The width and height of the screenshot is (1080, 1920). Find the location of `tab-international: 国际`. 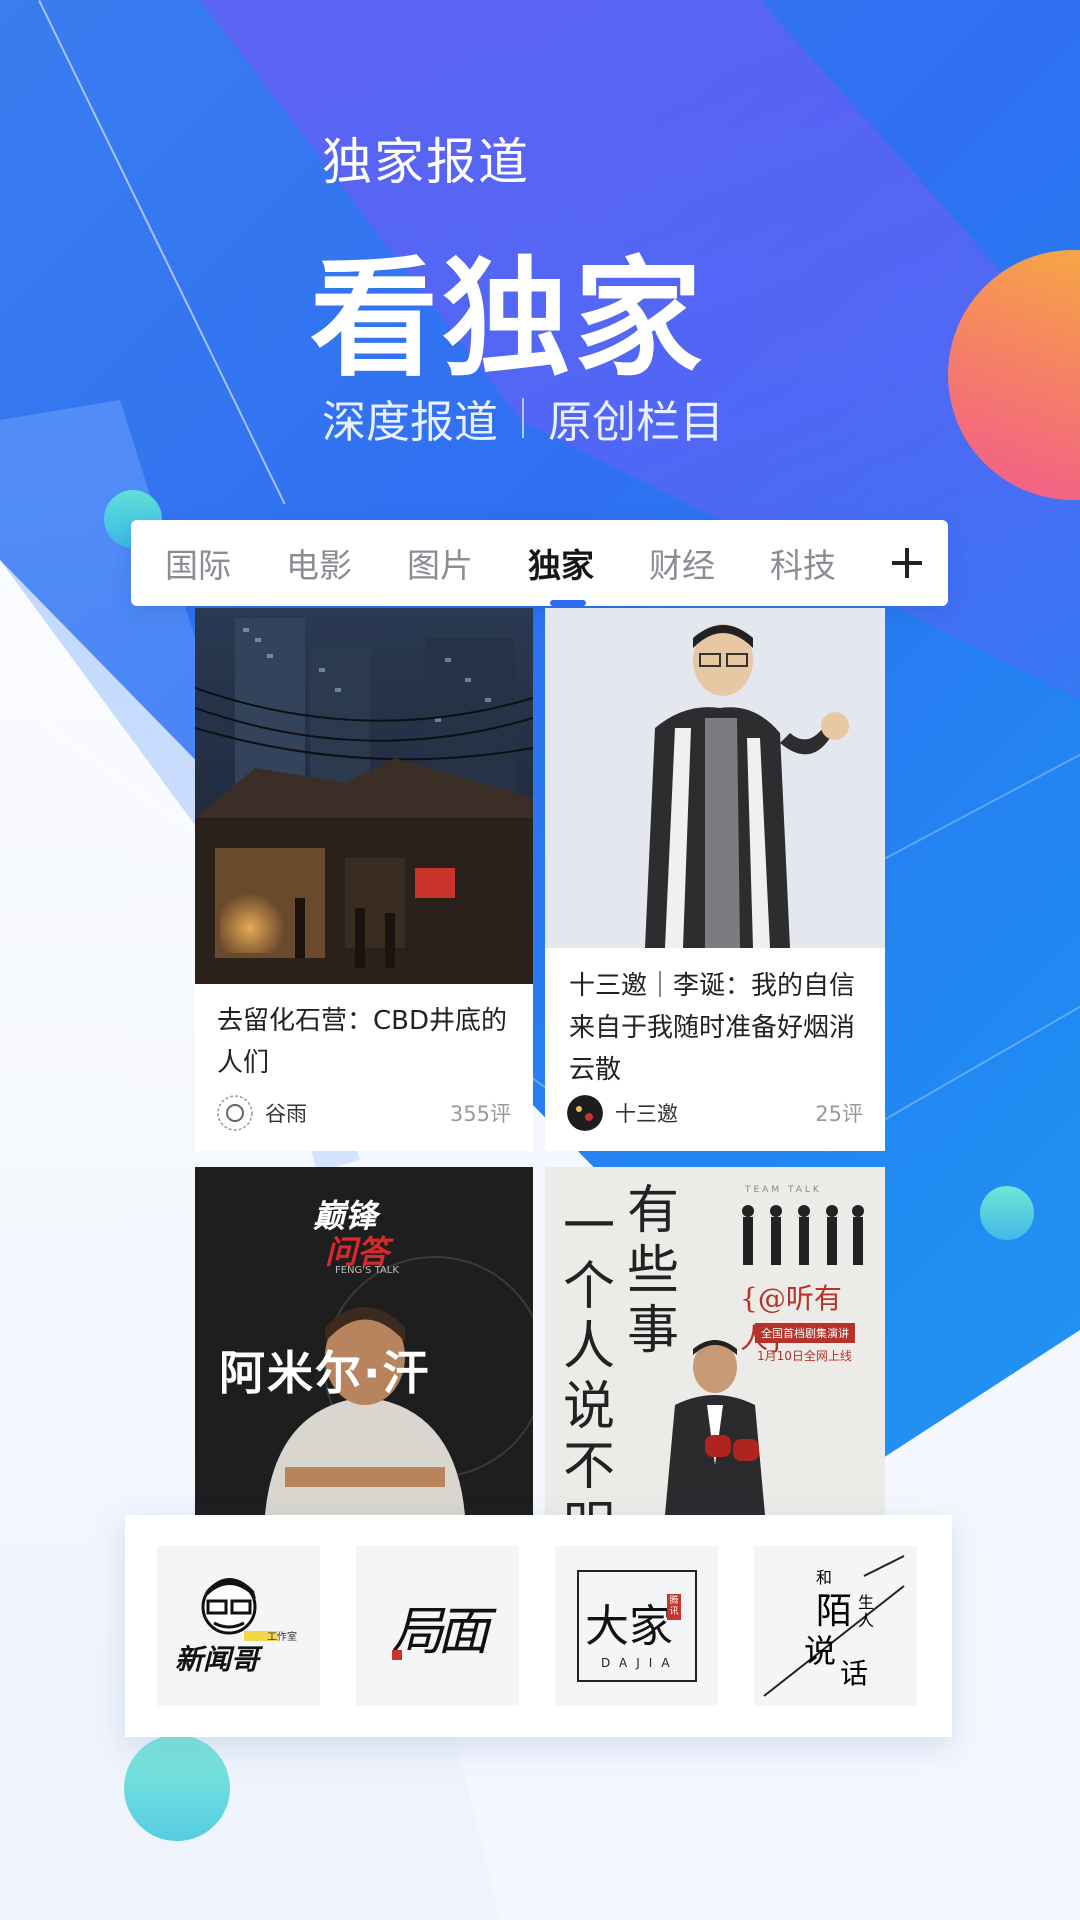

tab-international: 国际 is located at coordinates (225, 563).